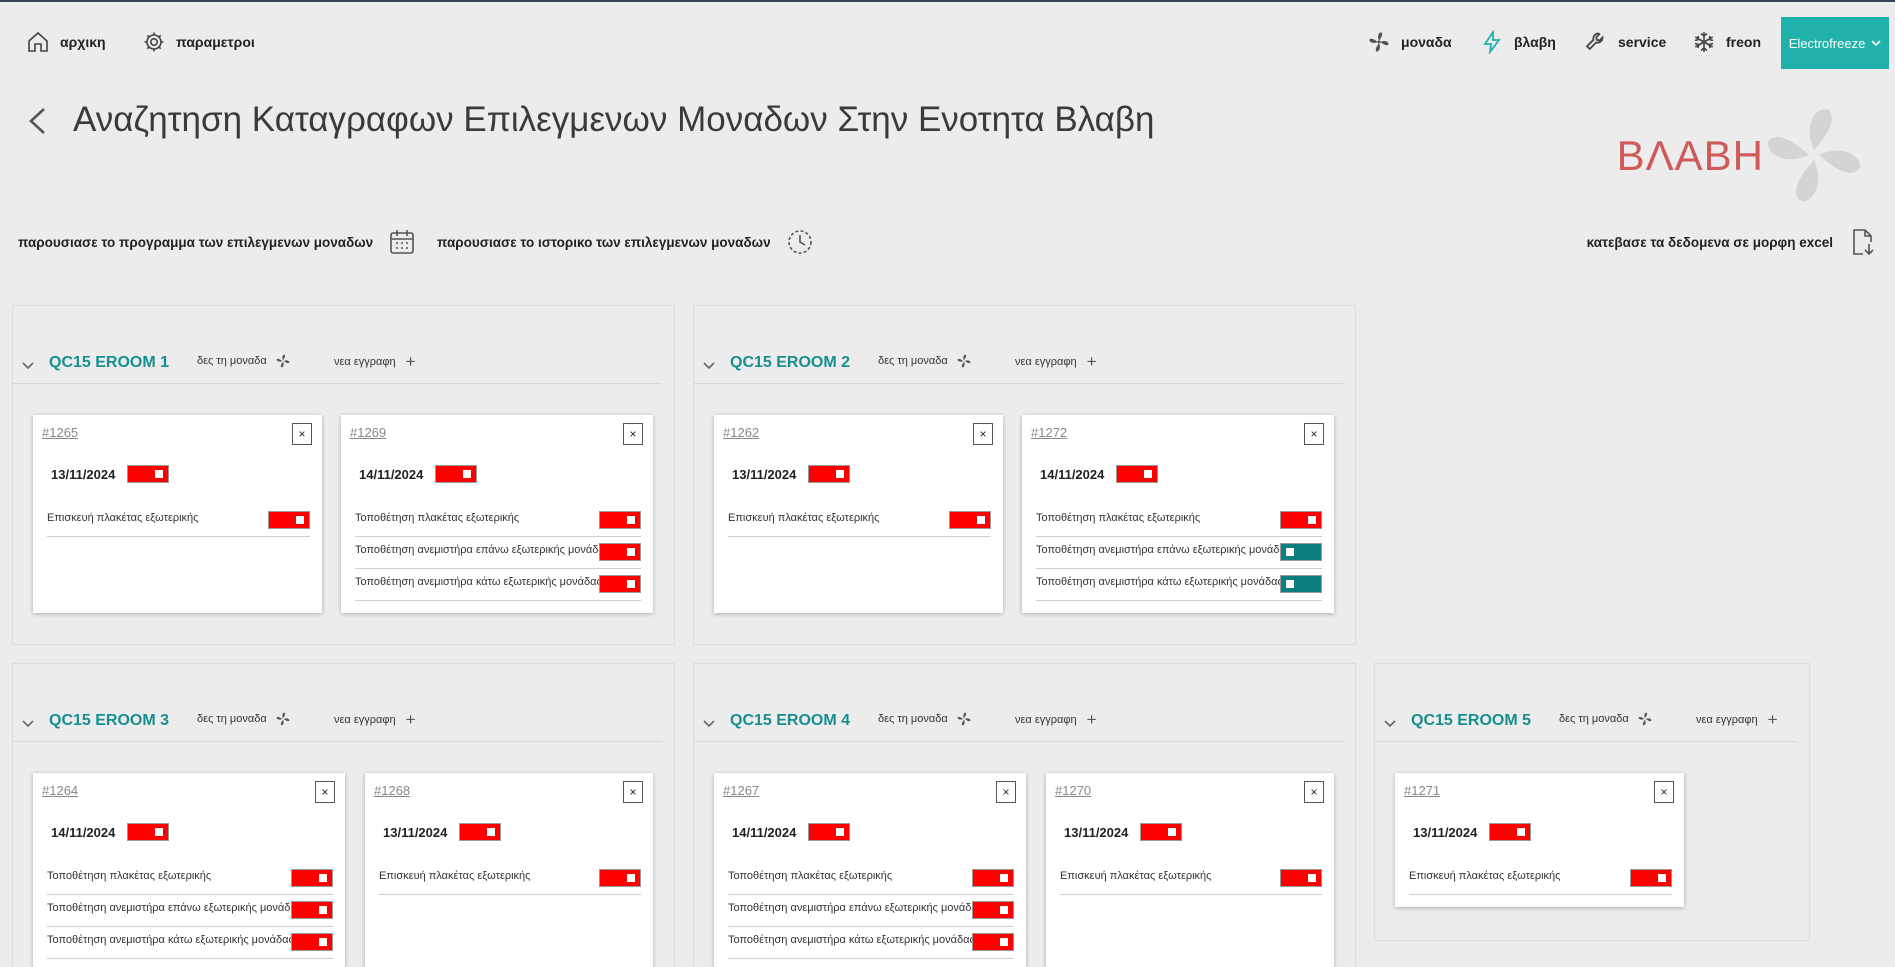  I want to click on task-row: Τοποθέτηση πλακέτας εξωτερικής, so click(190, 879).